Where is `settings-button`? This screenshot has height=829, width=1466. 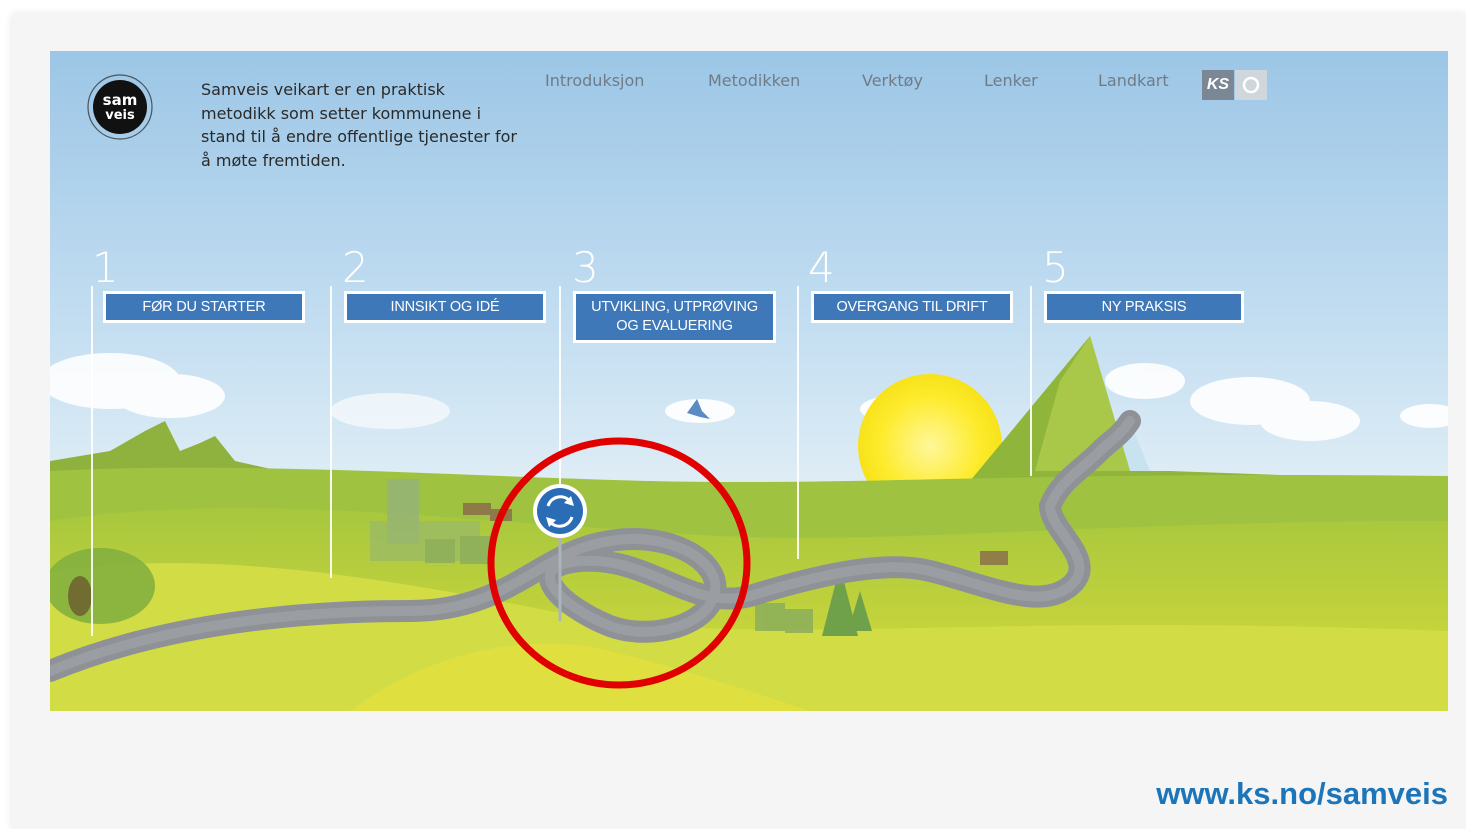 settings-button is located at coordinates (1251, 85).